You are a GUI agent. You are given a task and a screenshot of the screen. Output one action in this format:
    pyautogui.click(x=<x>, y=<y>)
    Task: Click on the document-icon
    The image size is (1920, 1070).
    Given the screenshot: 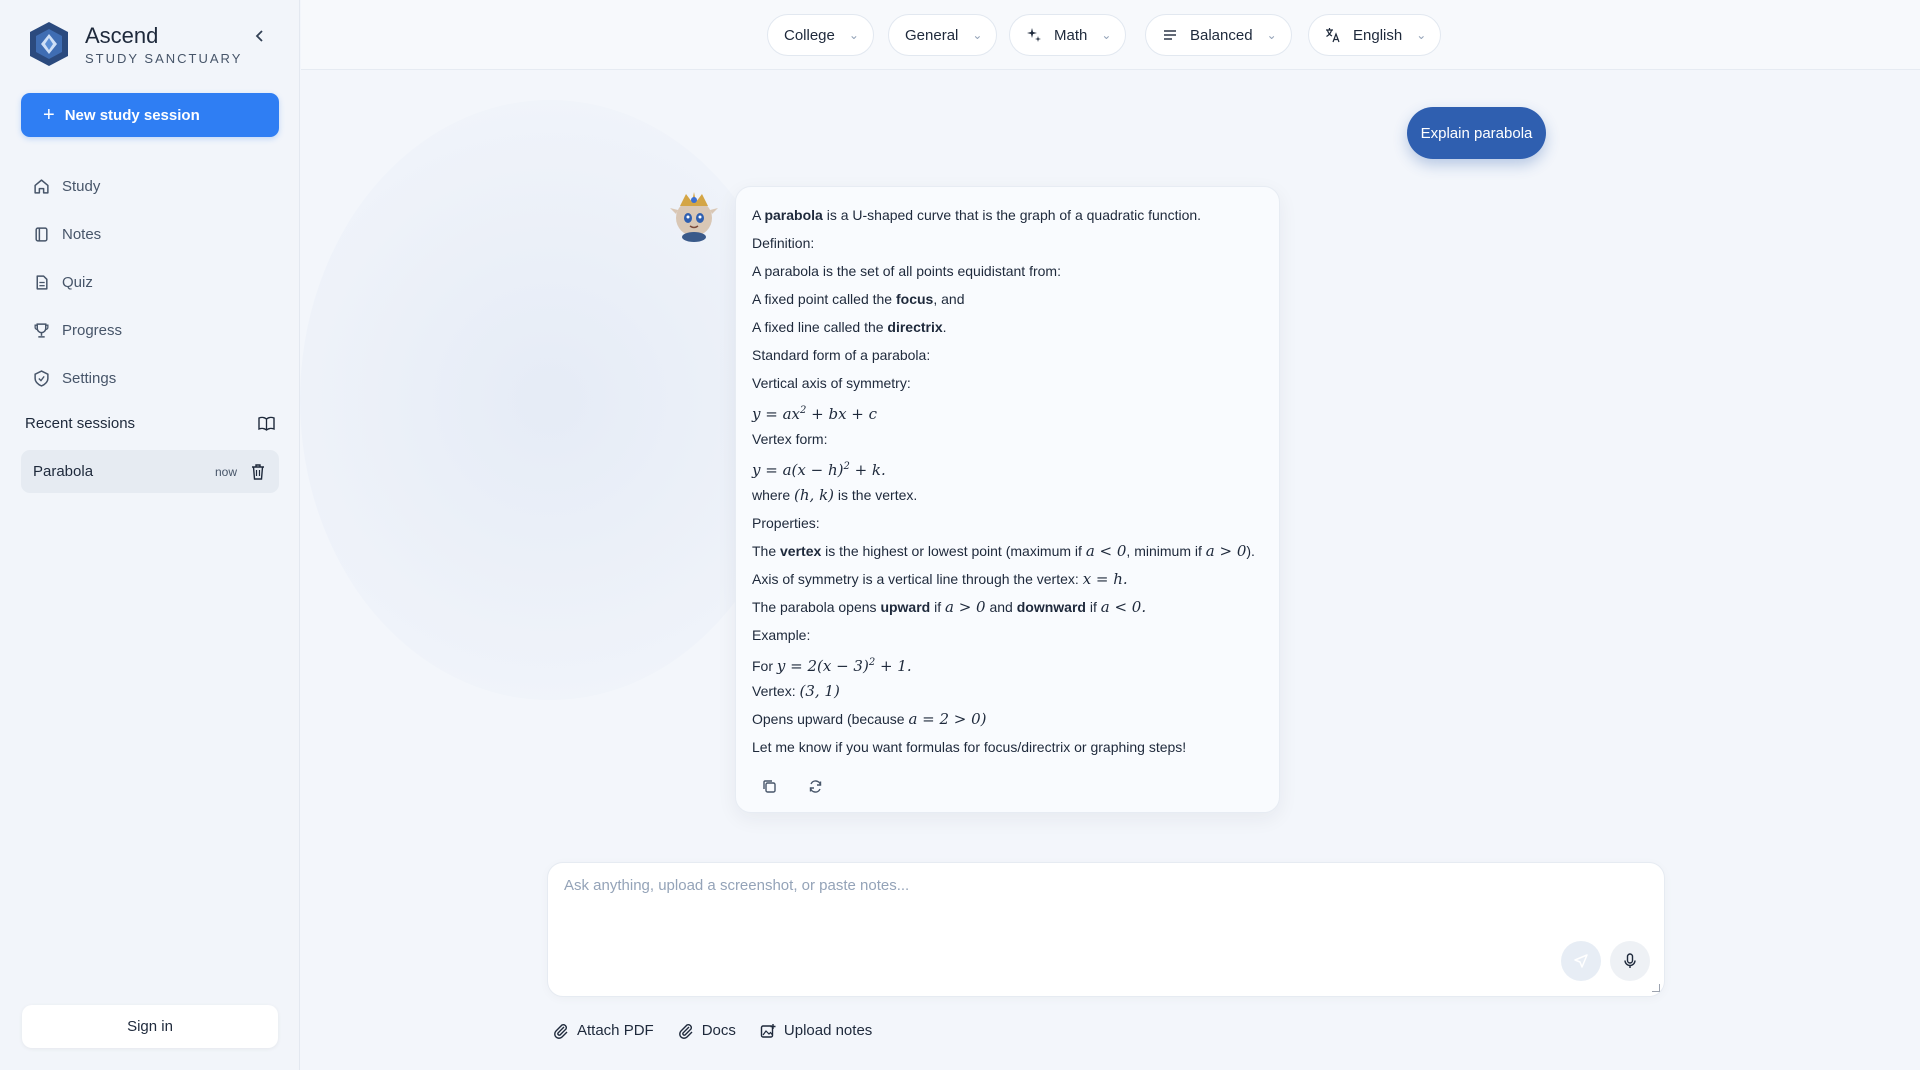 What is the action you would take?
    pyautogui.click(x=42, y=282)
    